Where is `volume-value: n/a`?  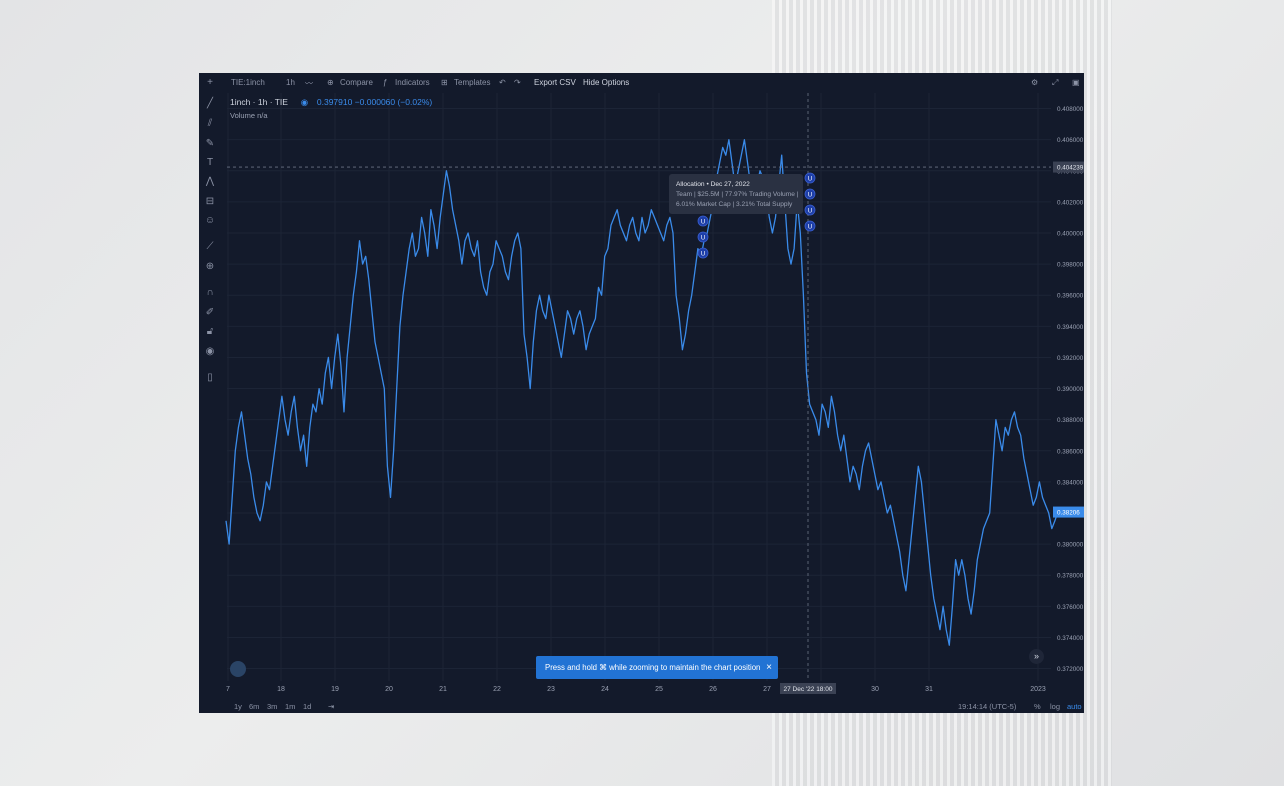 volume-value: n/a is located at coordinates (262, 115).